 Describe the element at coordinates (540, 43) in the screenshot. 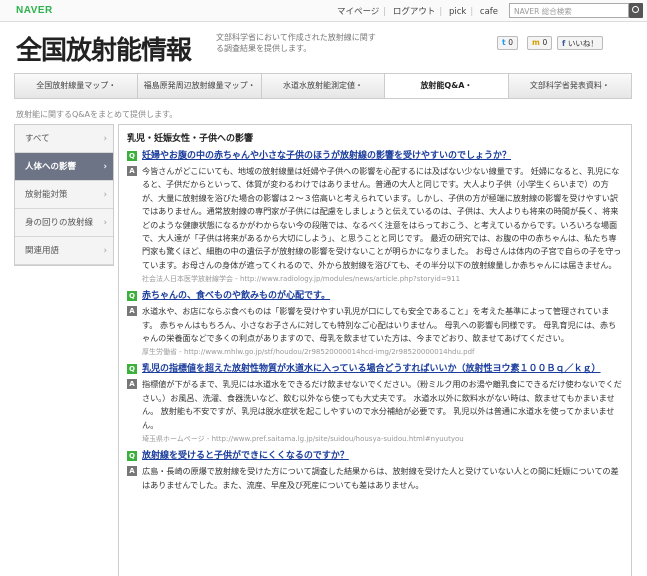

I see `mixi-share-button: m 0` at that location.